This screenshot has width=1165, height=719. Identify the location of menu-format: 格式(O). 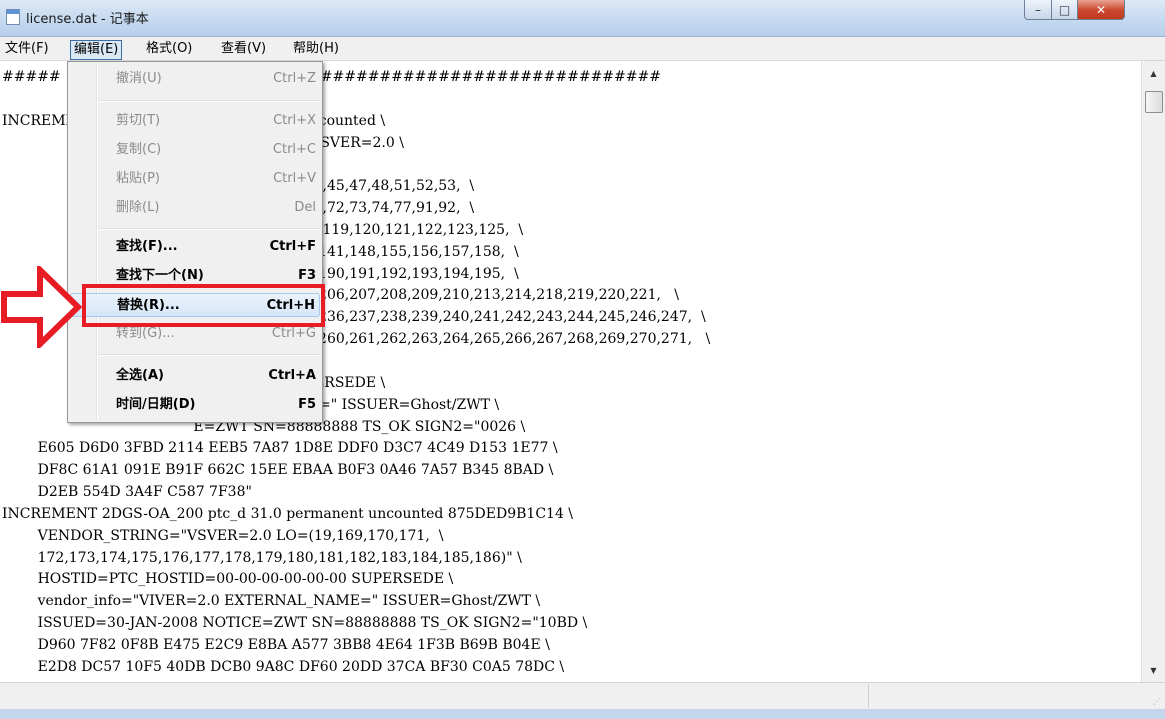
(169, 49).